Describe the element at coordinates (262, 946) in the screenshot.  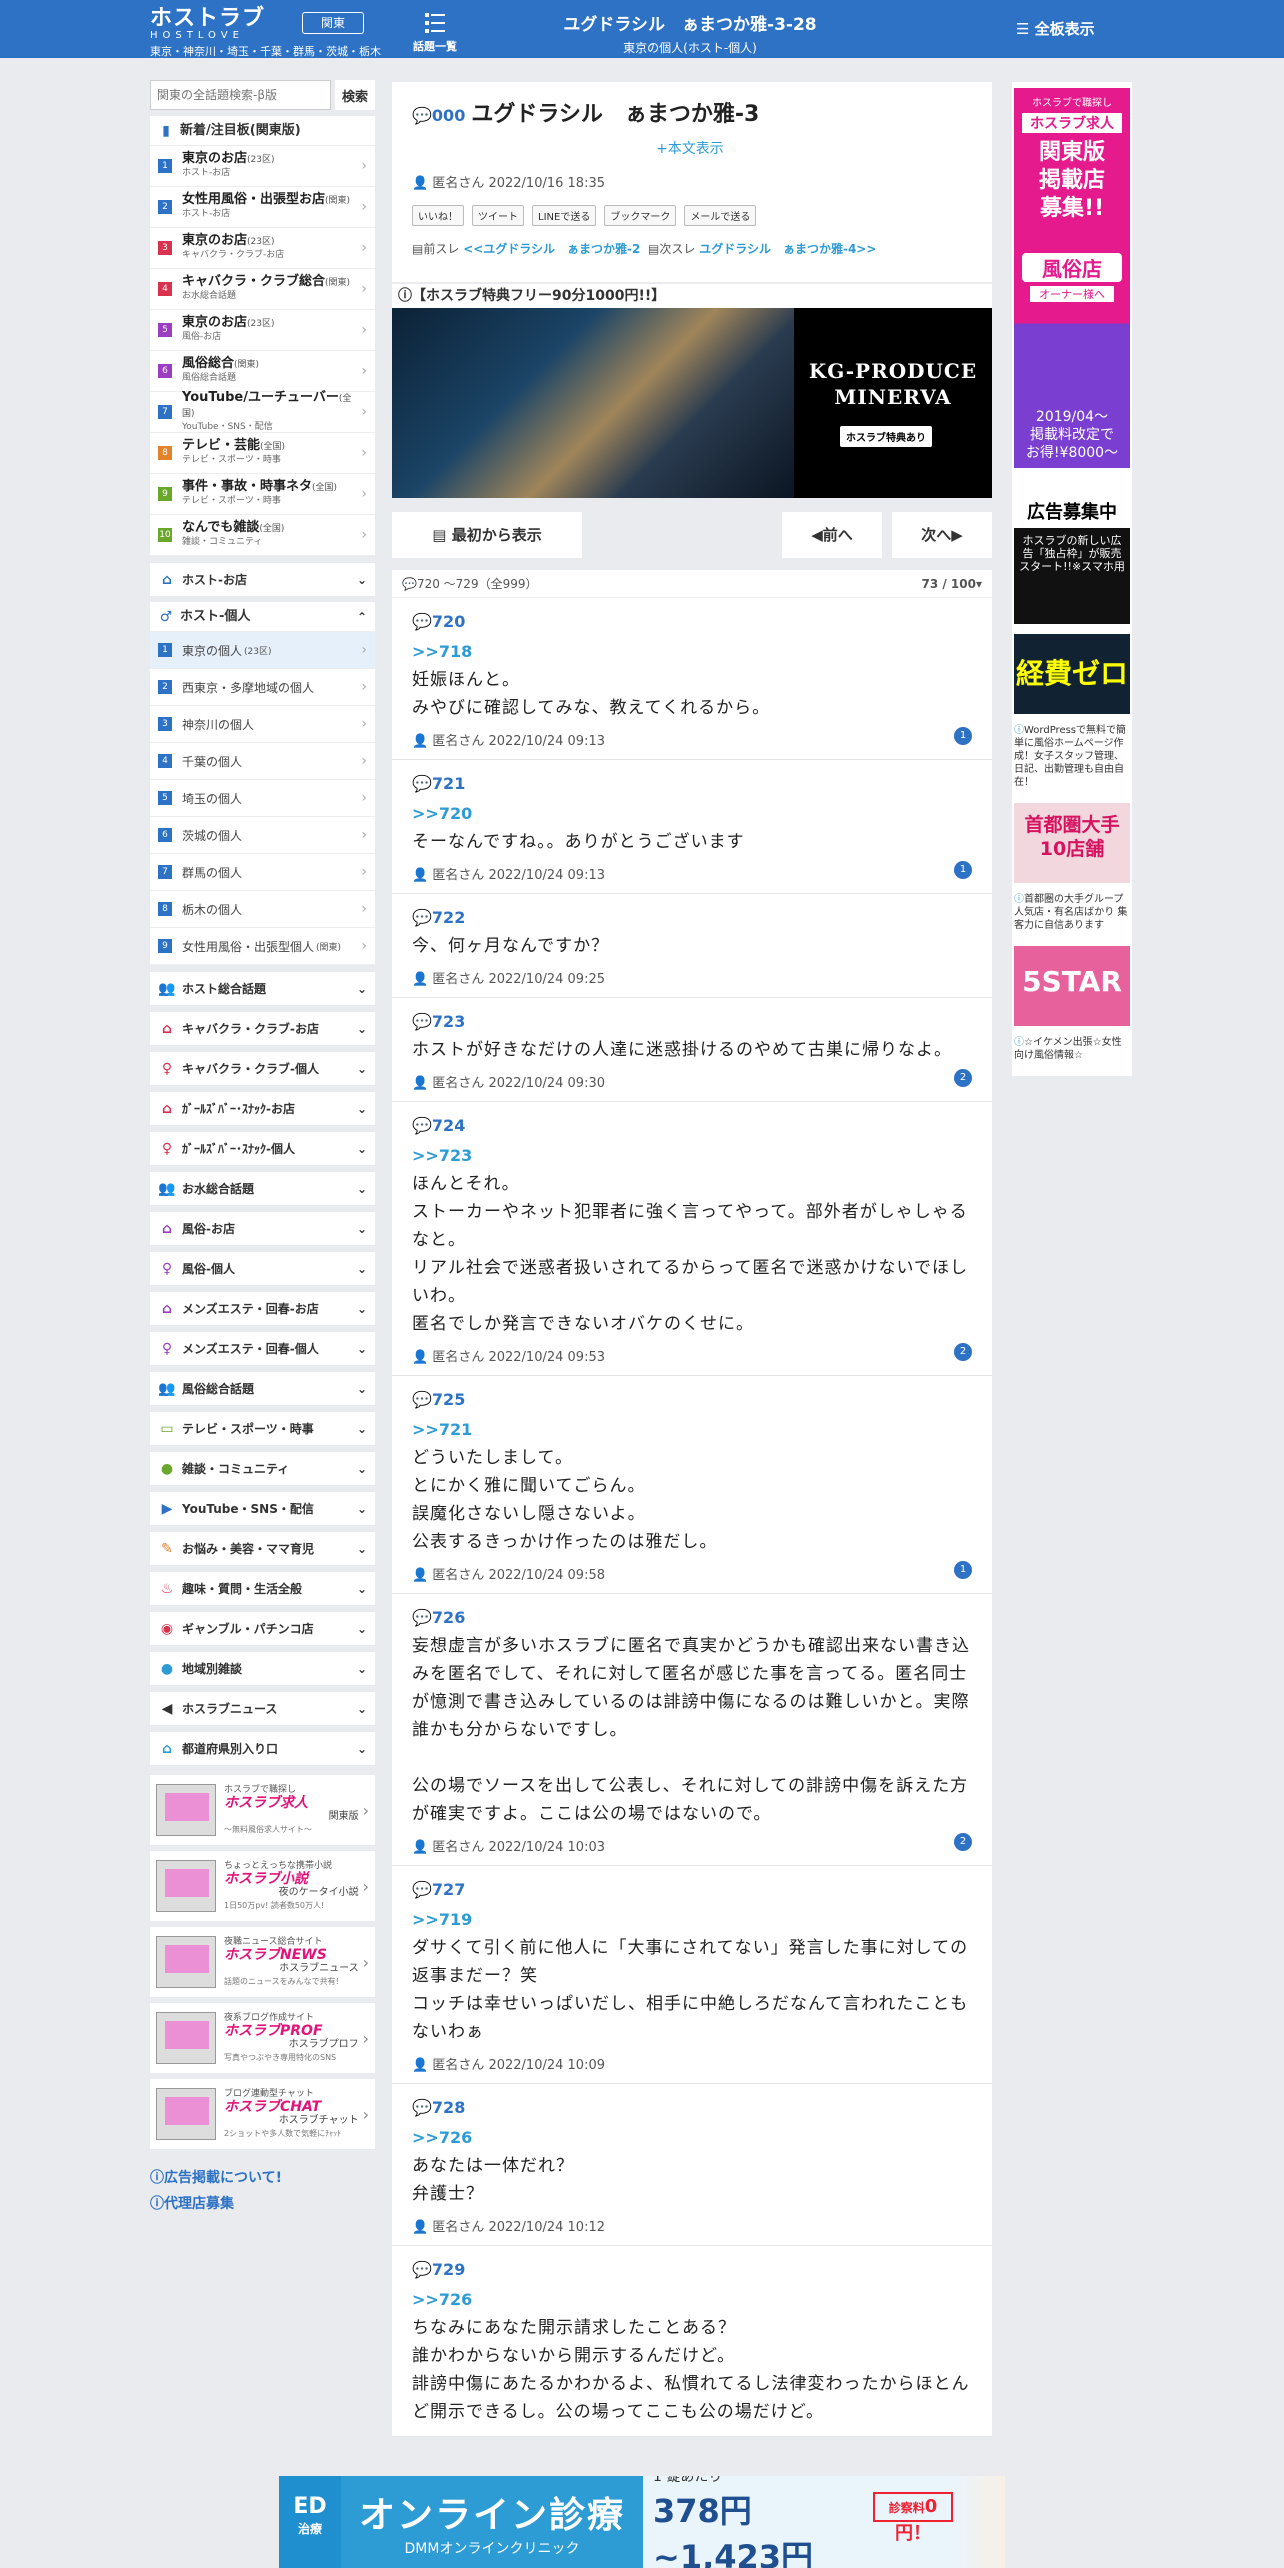
I see `board-item: 9 女性用風俗・出張型個人 (関東) ›` at that location.